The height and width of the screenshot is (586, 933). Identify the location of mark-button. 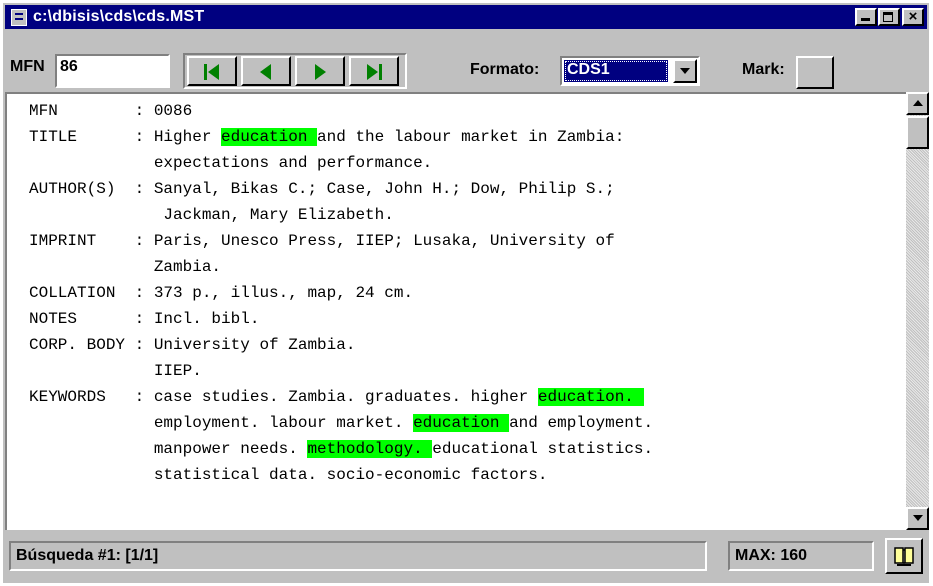
(815, 72).